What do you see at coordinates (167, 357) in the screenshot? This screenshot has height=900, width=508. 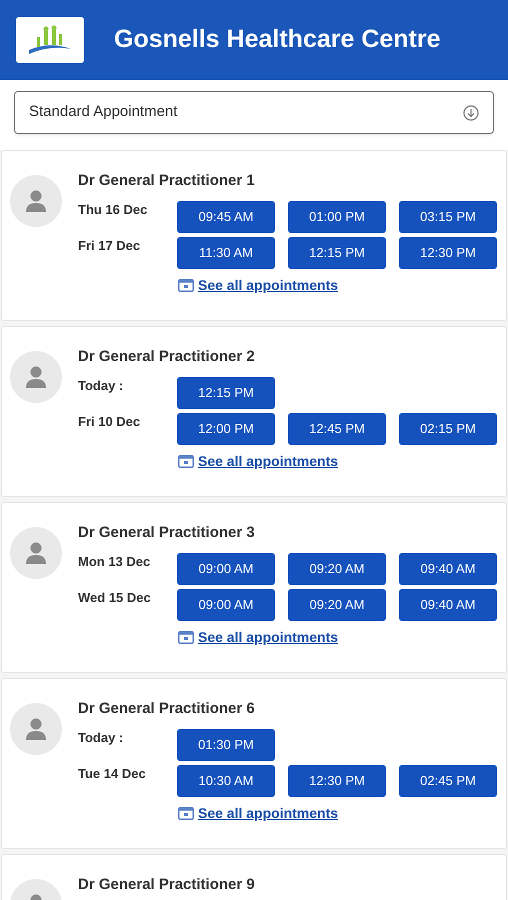 I see `practitioner-name: Dr General Practitioner 2` at bounding box center [167, 357].